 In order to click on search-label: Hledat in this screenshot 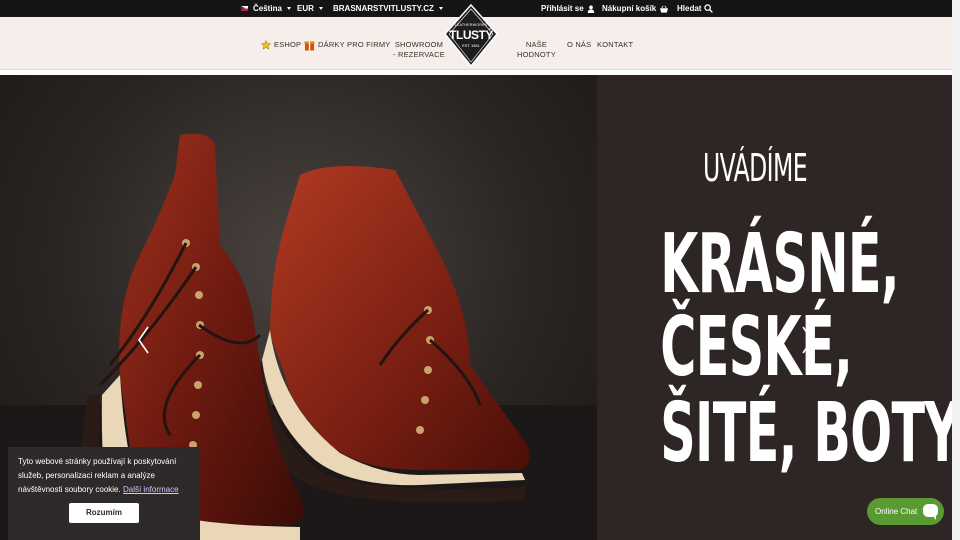, I will do `click(689, 8)`.